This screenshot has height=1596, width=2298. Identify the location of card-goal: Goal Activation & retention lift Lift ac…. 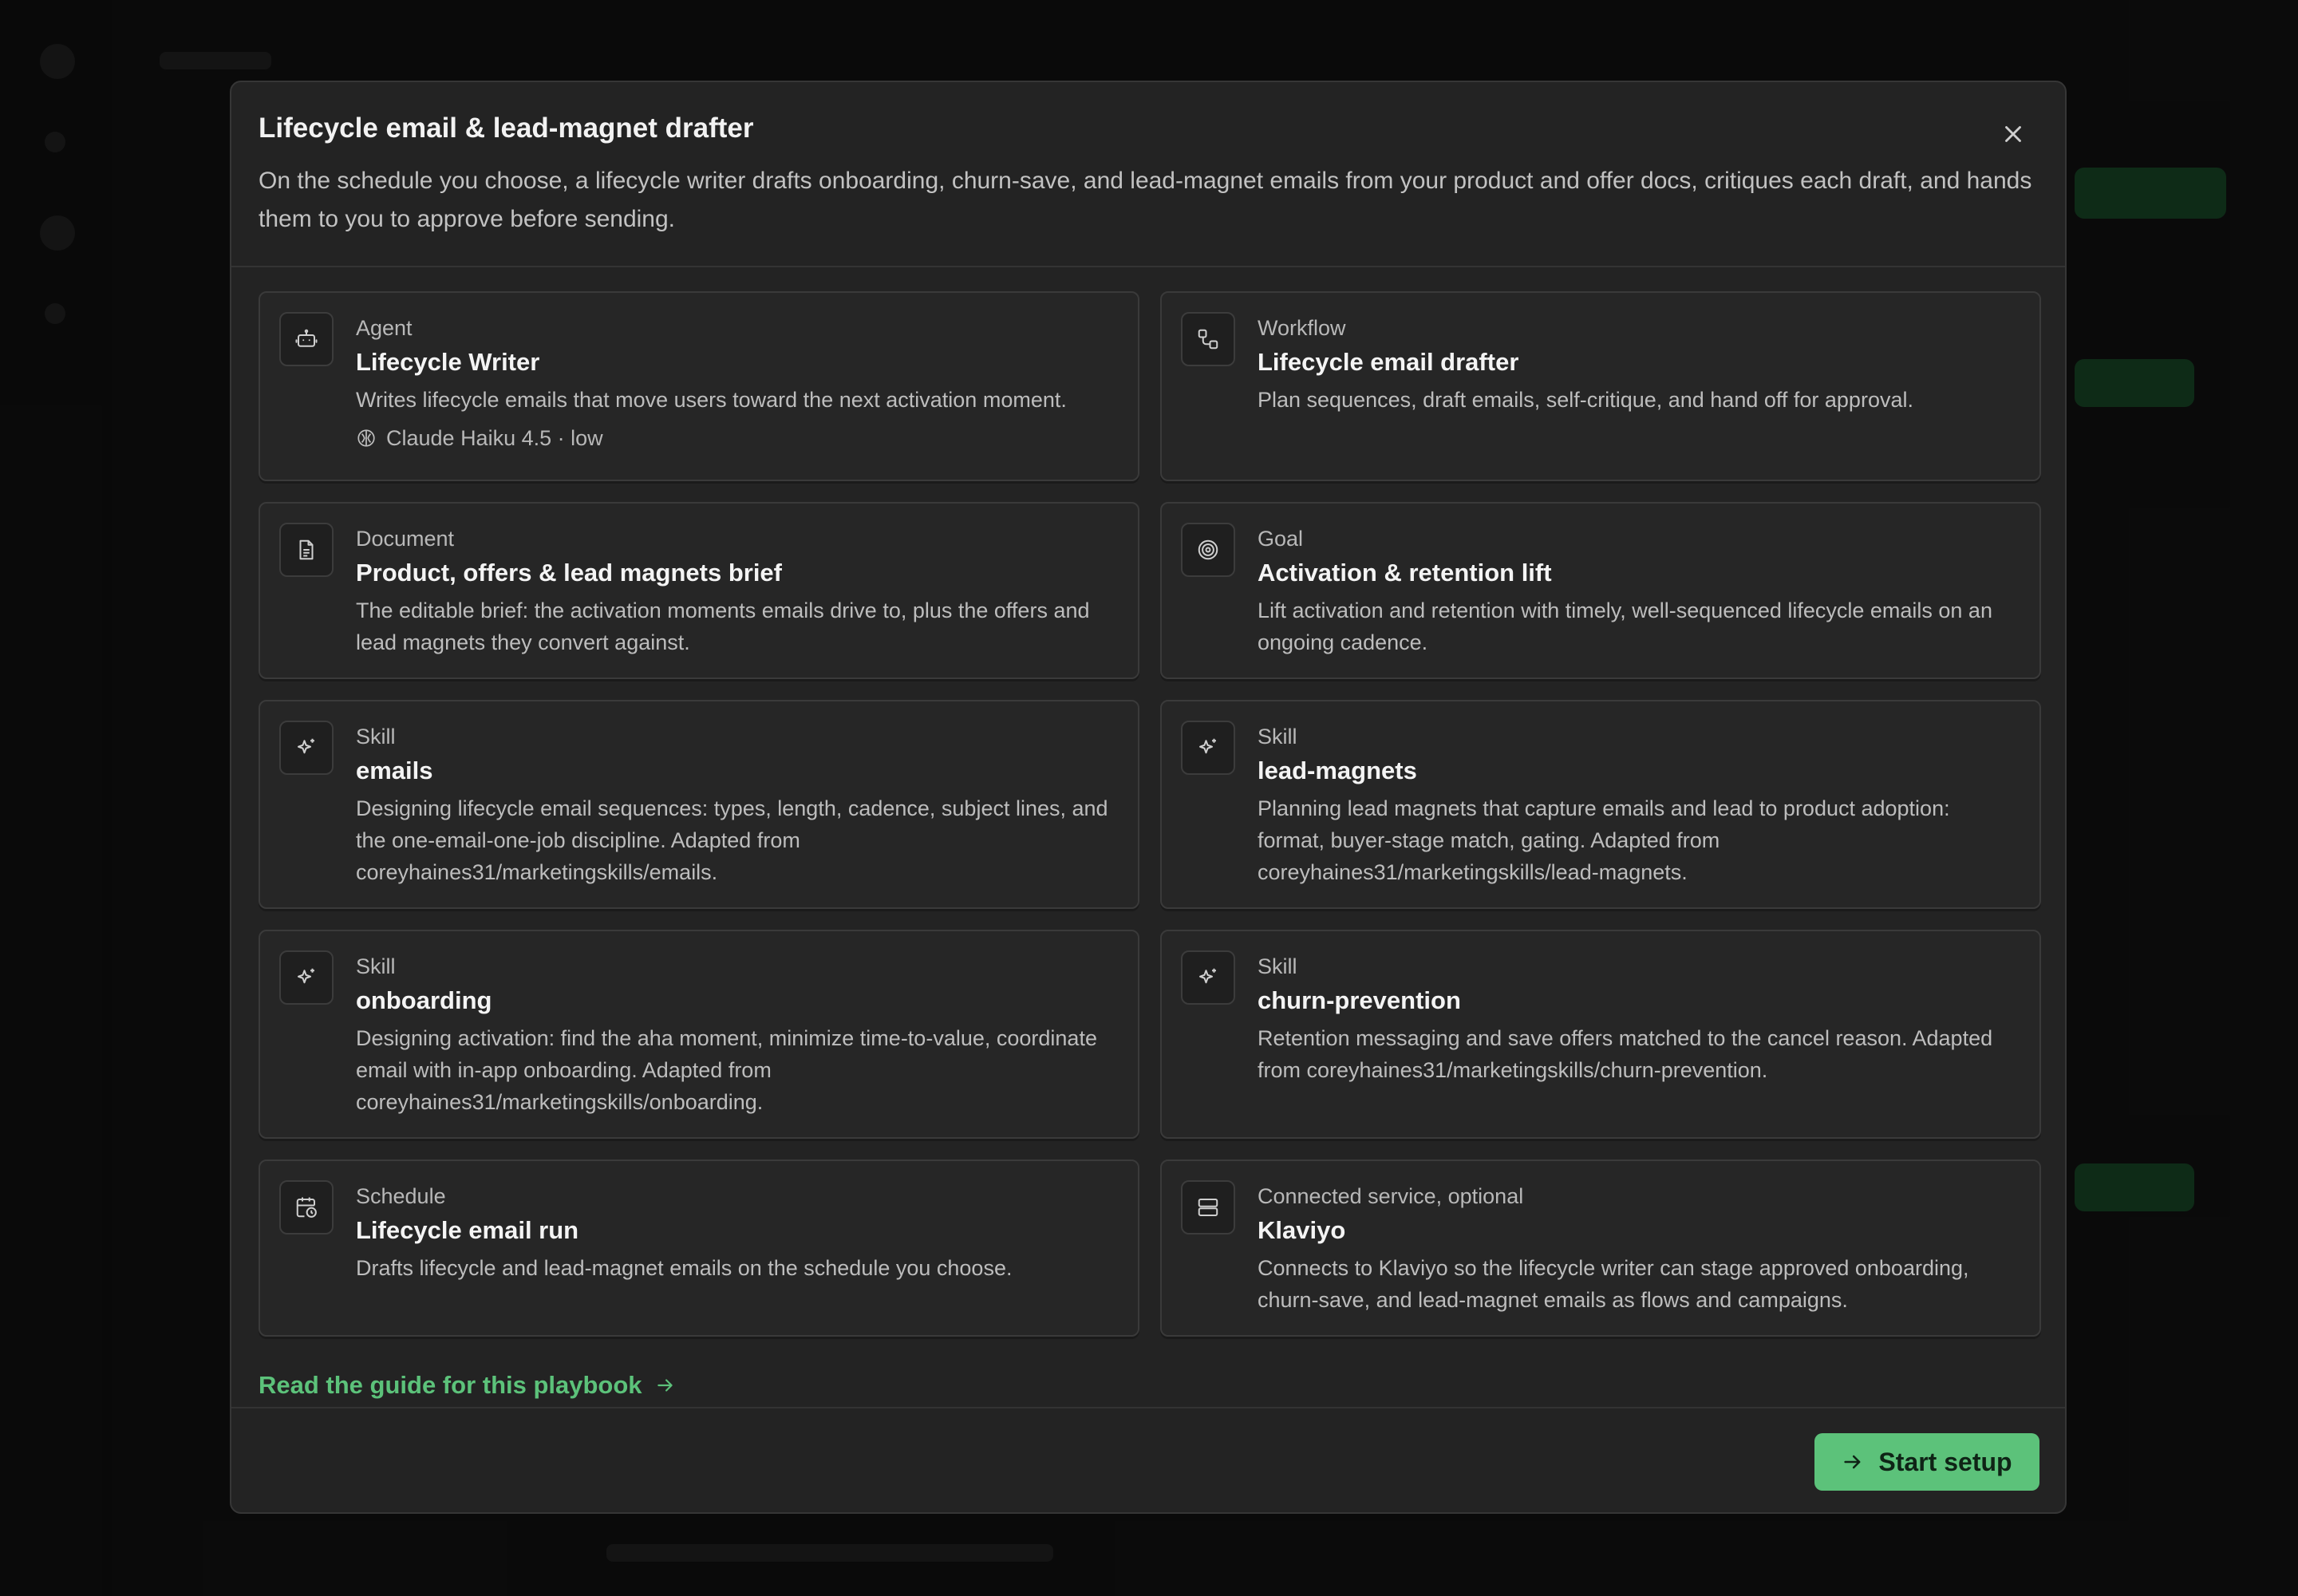
(1601, 590).